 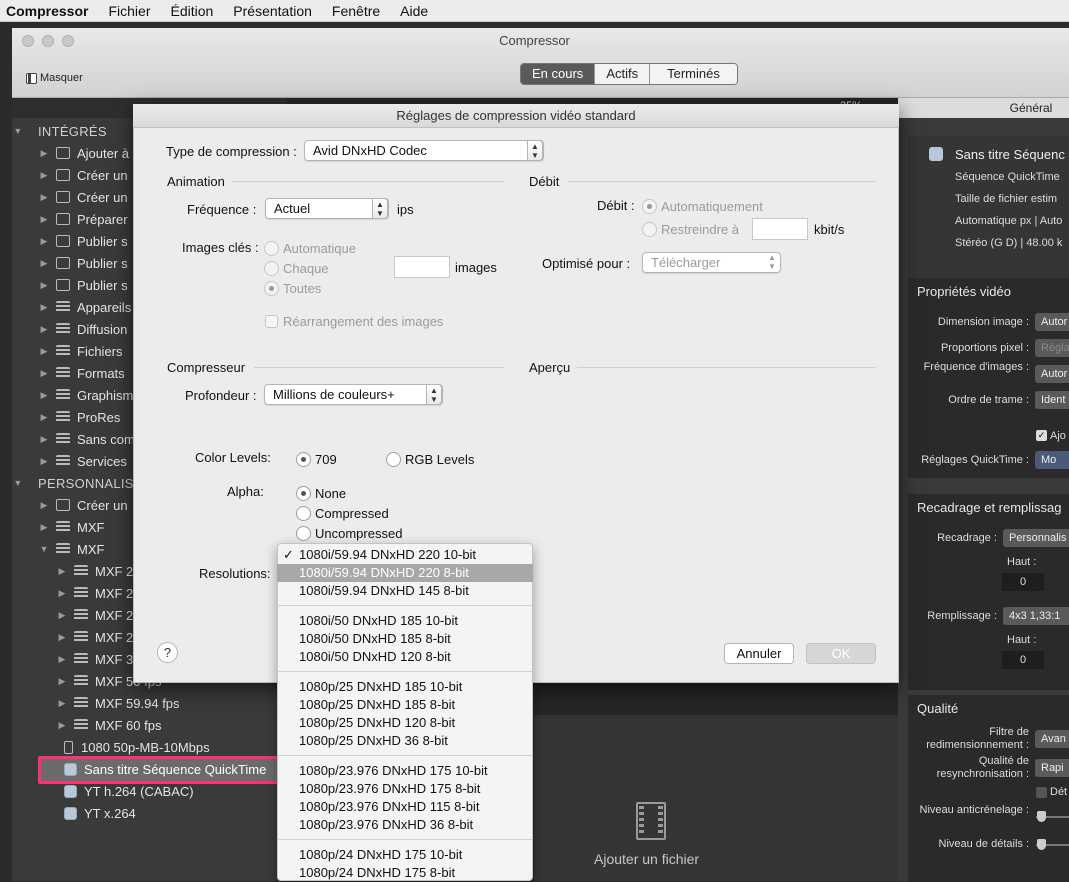 What do you see at coordinates (167, 652) in the screenshot?
I see `help-button: ?` at bounding box center [167, 652].